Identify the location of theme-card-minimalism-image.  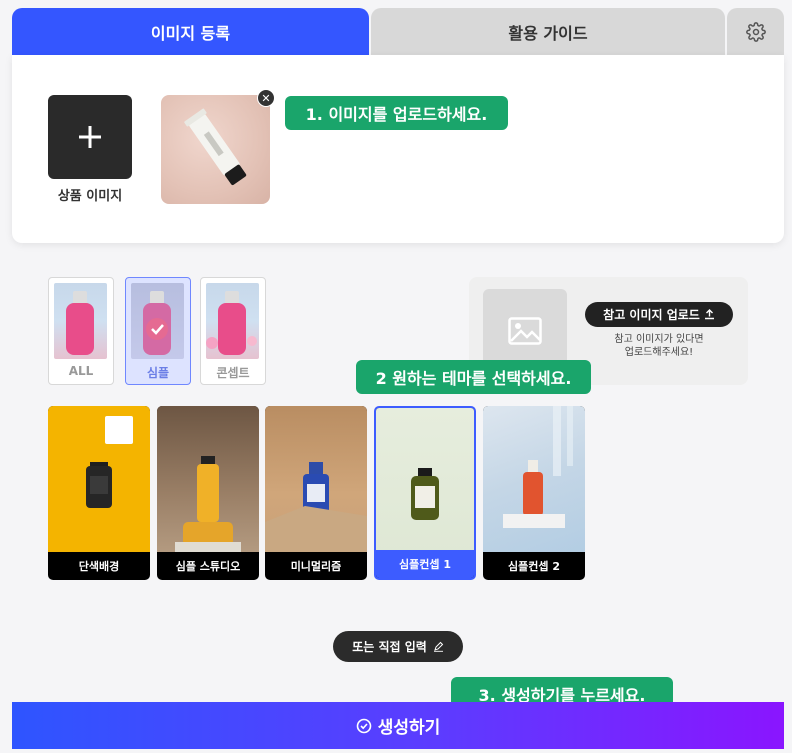
(316, 479).